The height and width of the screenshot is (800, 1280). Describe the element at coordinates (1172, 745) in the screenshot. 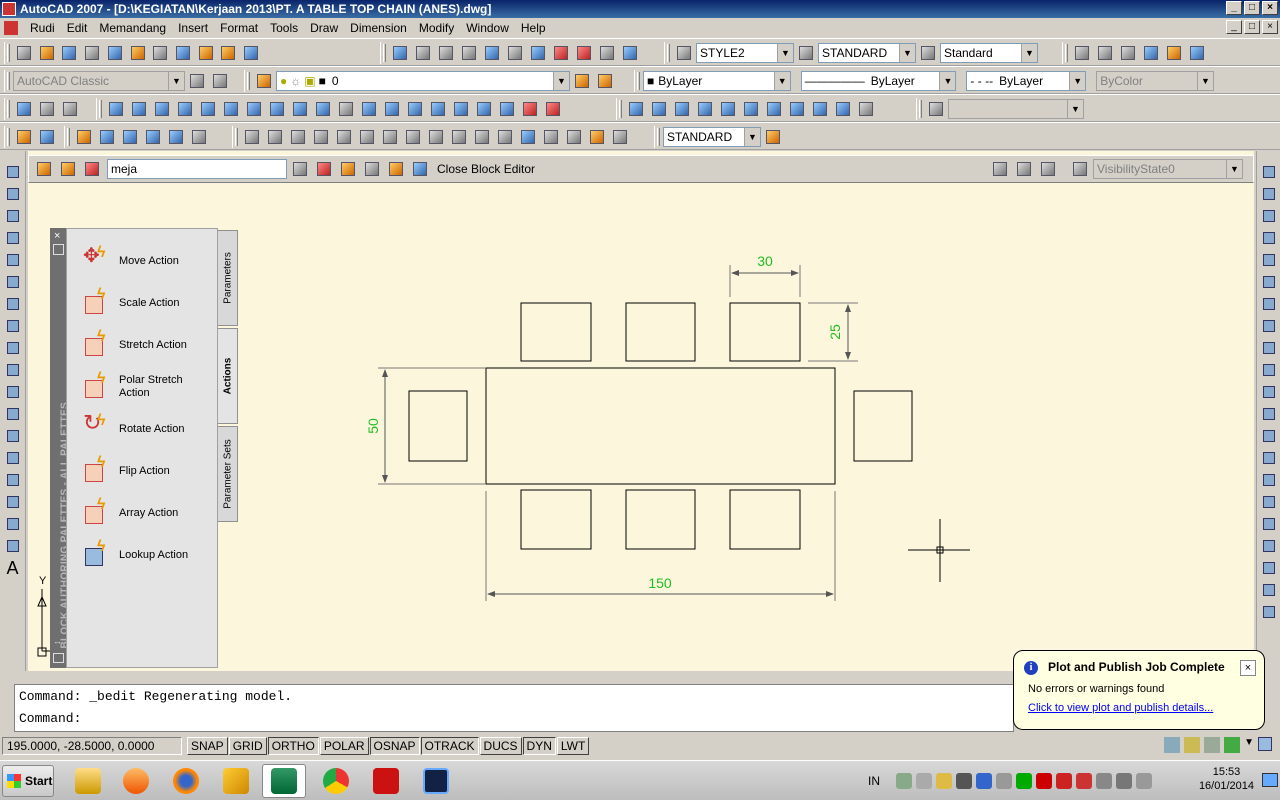

I see `communication-center-icon` at that location.